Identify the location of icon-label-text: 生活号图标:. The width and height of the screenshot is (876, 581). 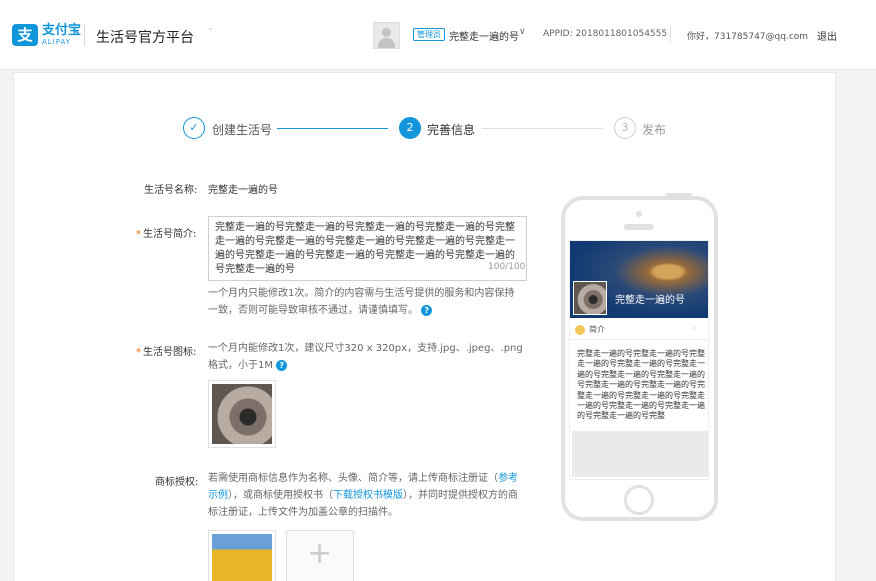
(170, 352).